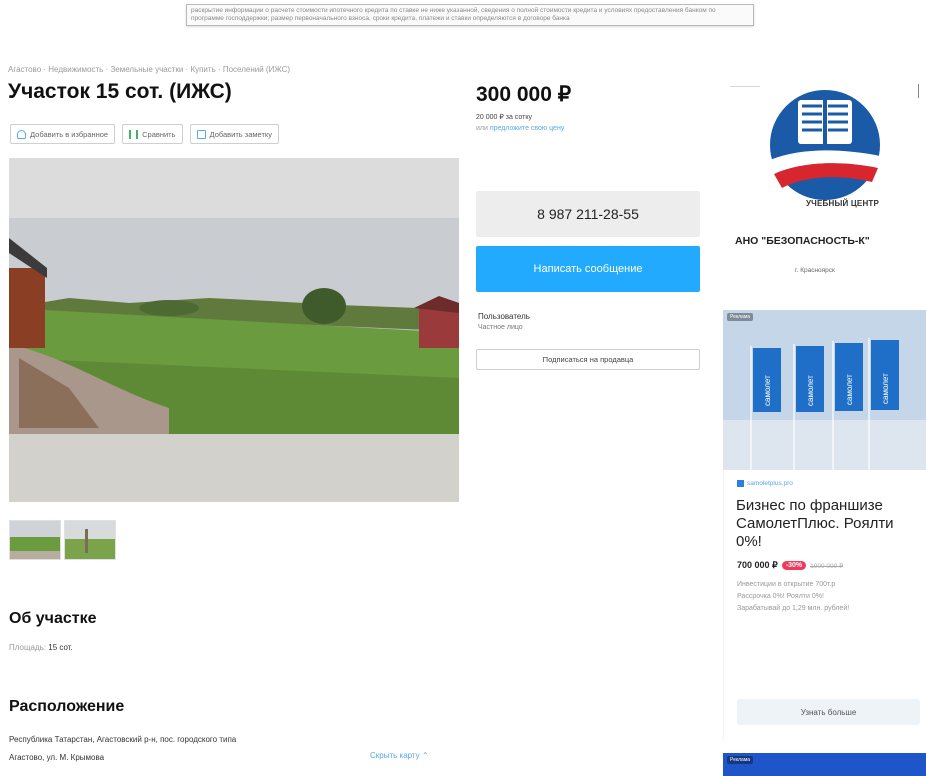  I want to click on ad-domain: samoletplus.pro, so click(765, 483).